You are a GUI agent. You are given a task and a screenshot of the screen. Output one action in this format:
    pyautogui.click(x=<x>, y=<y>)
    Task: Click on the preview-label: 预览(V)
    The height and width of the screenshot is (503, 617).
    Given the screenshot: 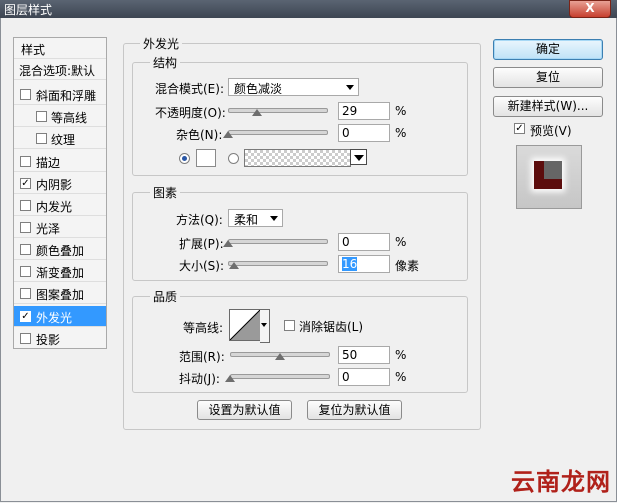 What is the action you would take?
    pyautogui.click(x=551, y=131)
    